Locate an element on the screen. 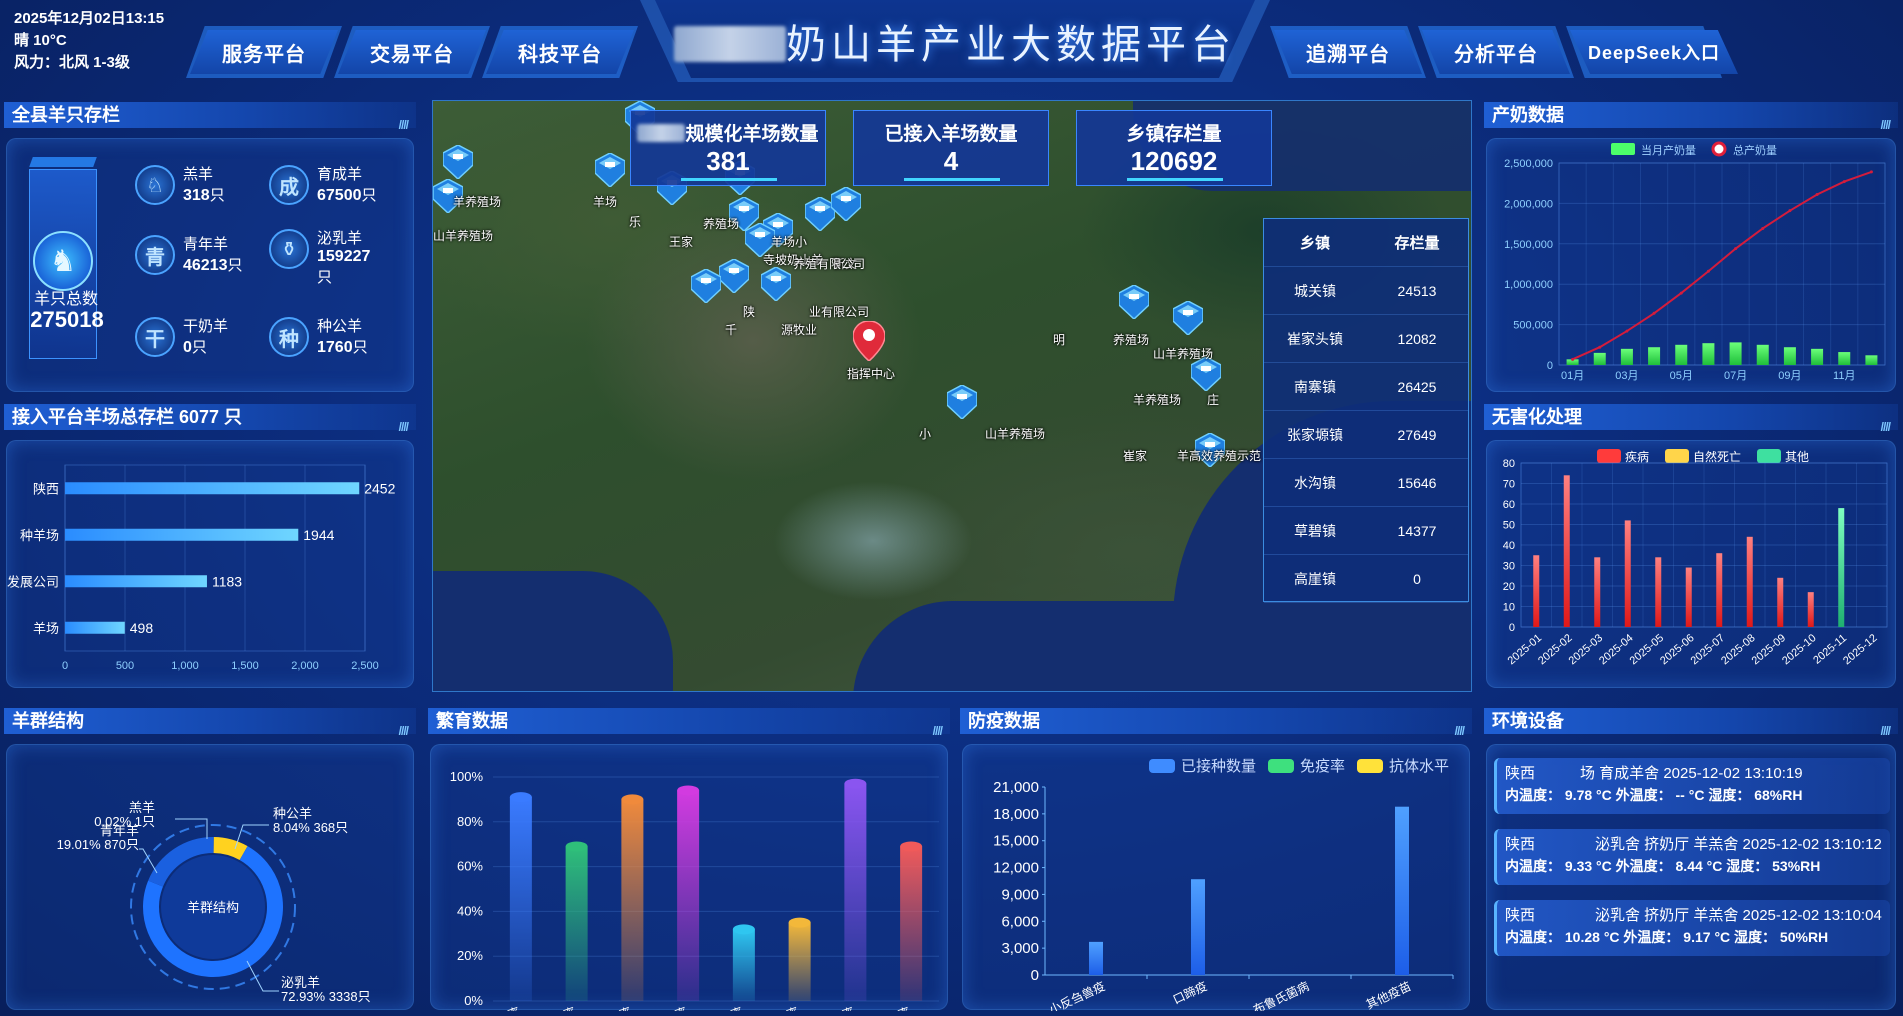 This screenshot has height=1016, width=1903. header-info: 2025年12月02日13:15 晴 10°C 风力：北风 1-3级 is located at coordinates (89, 41).